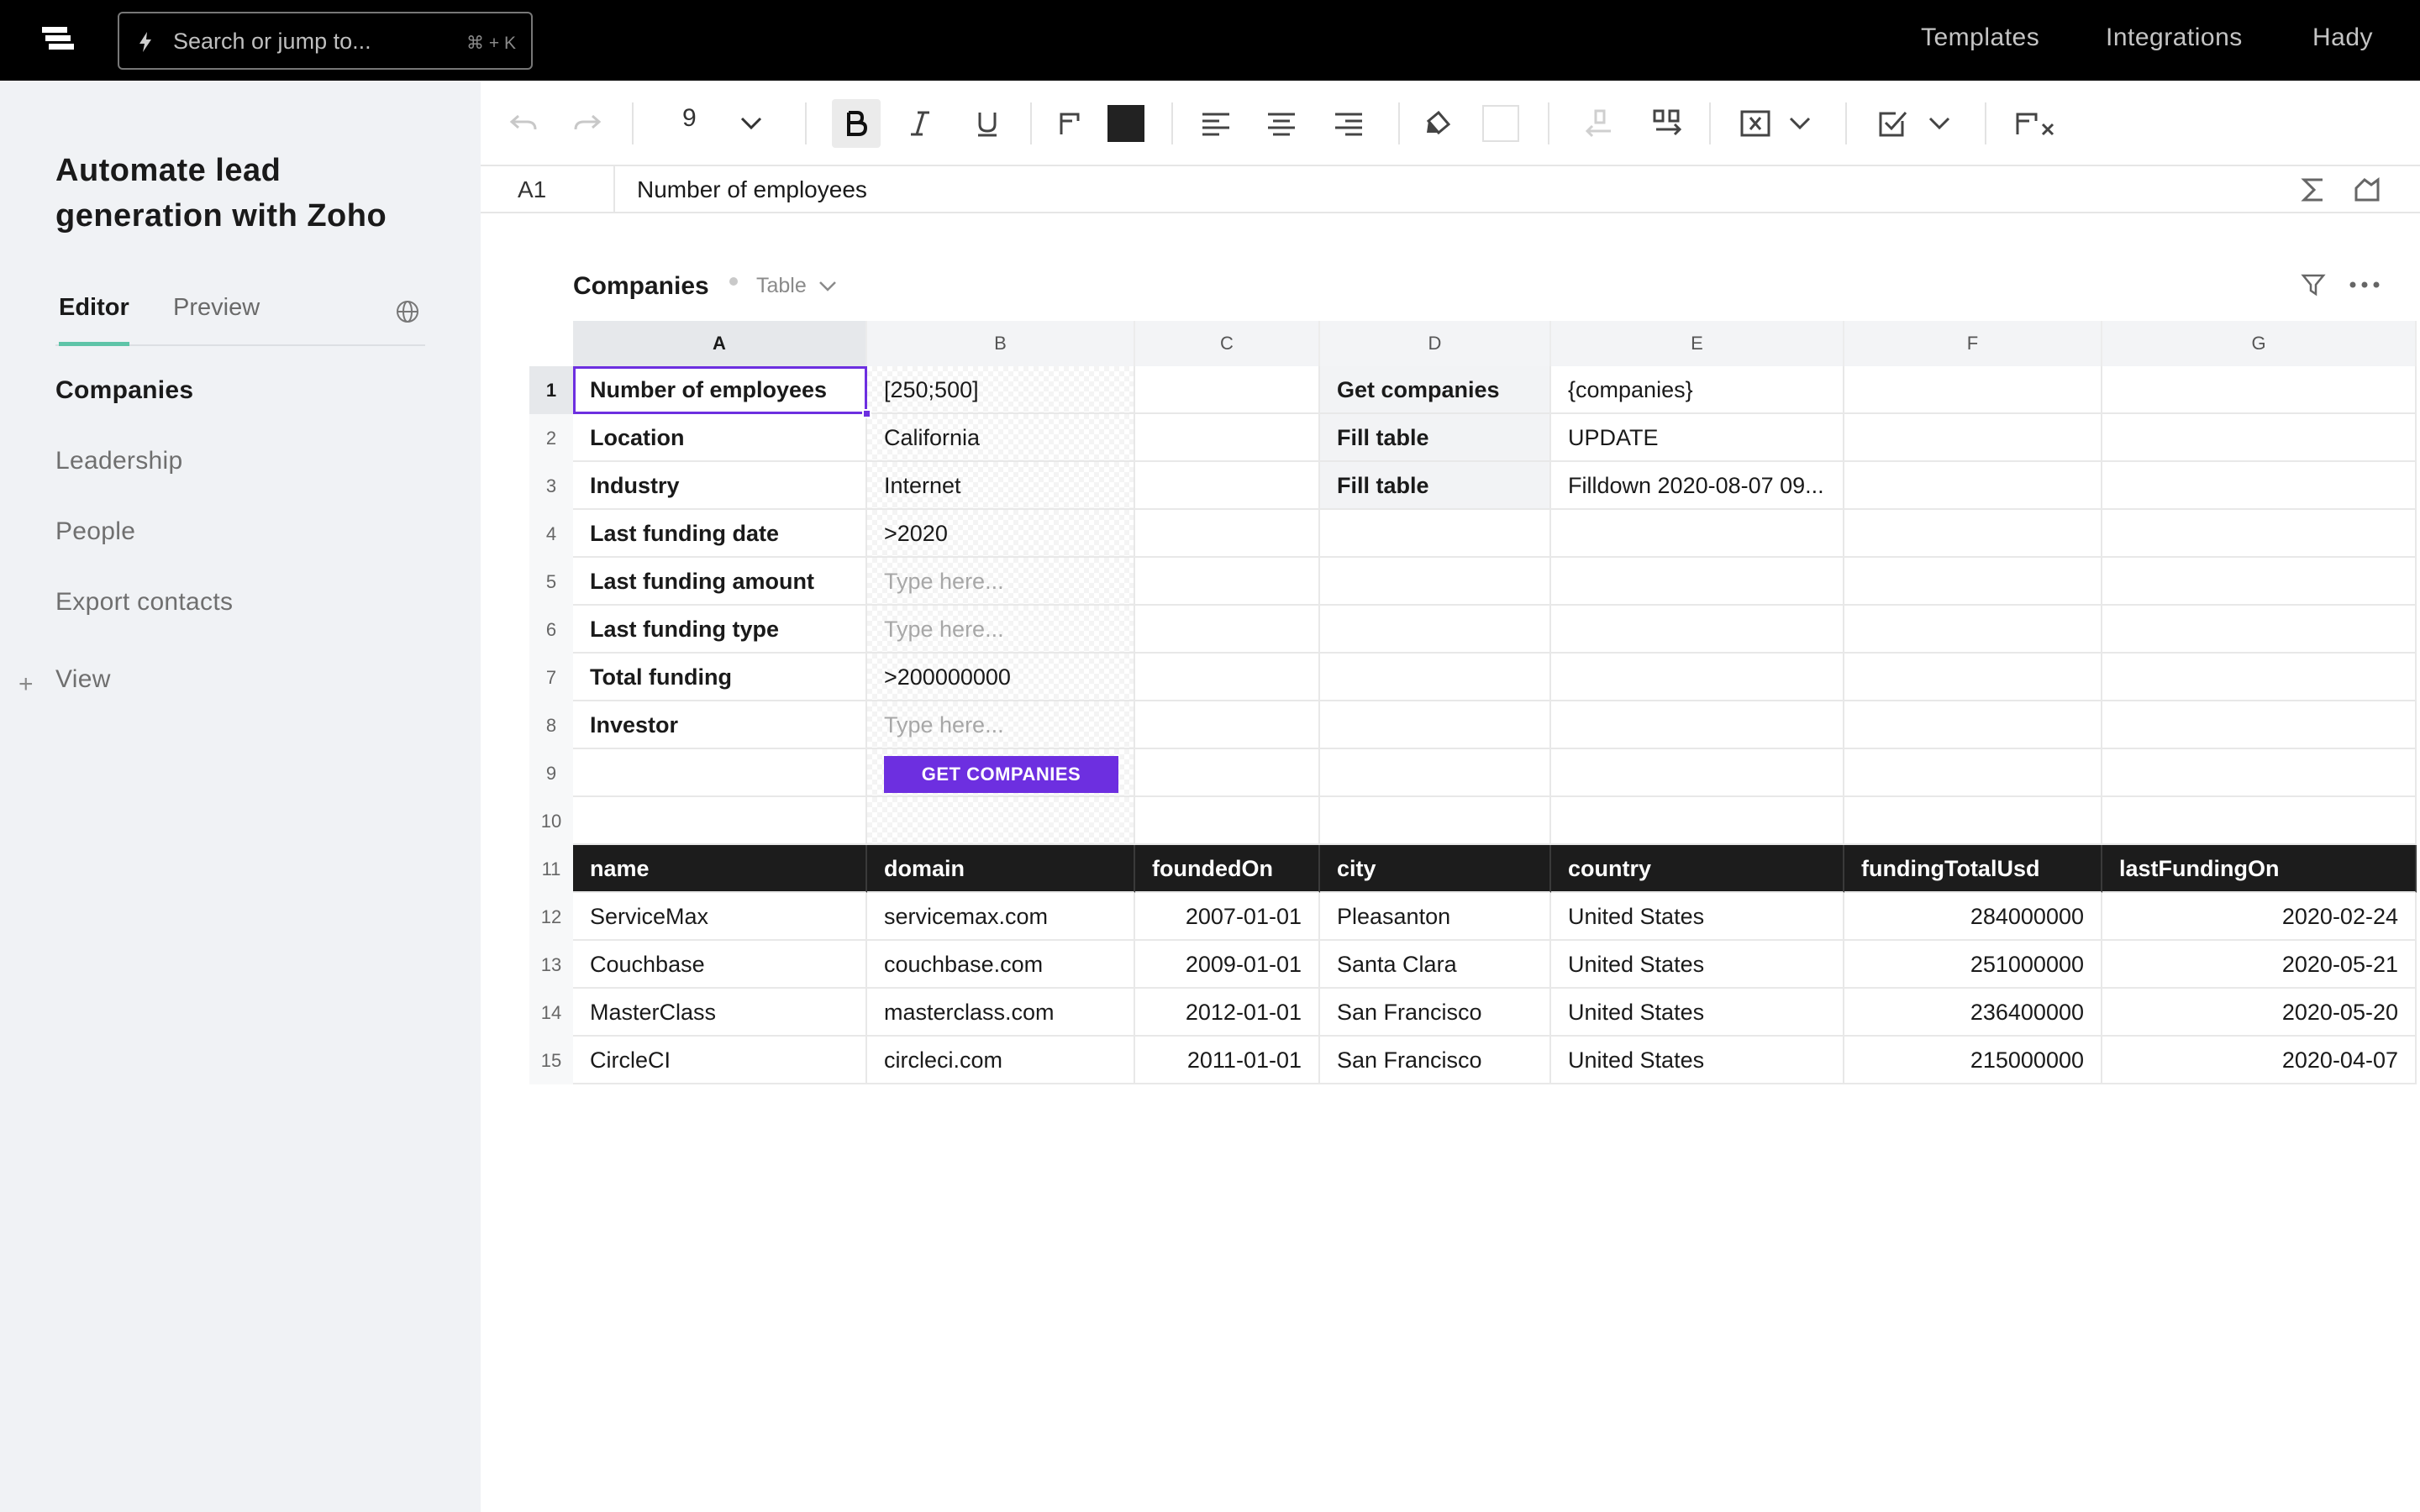 The width and height of the screenshot is (2420, 1512). Describe the element at coordinates (1980, 38) in the screenshot. I see `nav-templates: Templates` at that location.